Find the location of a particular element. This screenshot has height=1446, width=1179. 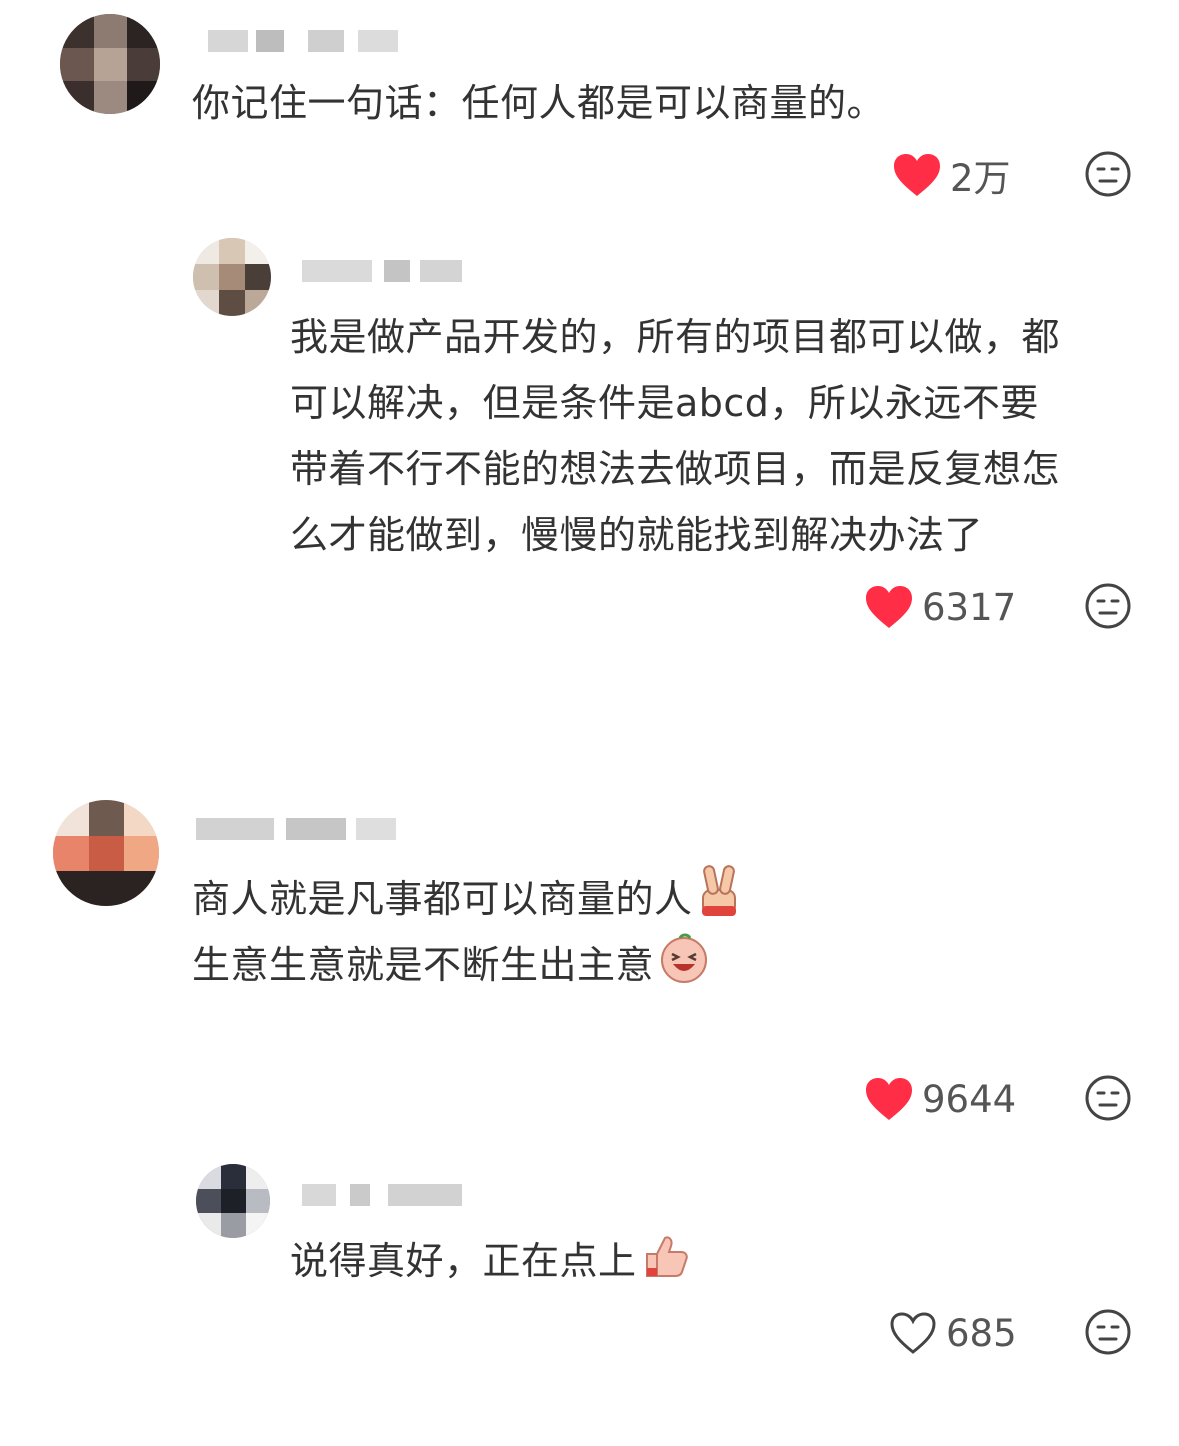

comment-line-with-emoji: 说得真好，正在点上 is located at coordinates (490, 1261).